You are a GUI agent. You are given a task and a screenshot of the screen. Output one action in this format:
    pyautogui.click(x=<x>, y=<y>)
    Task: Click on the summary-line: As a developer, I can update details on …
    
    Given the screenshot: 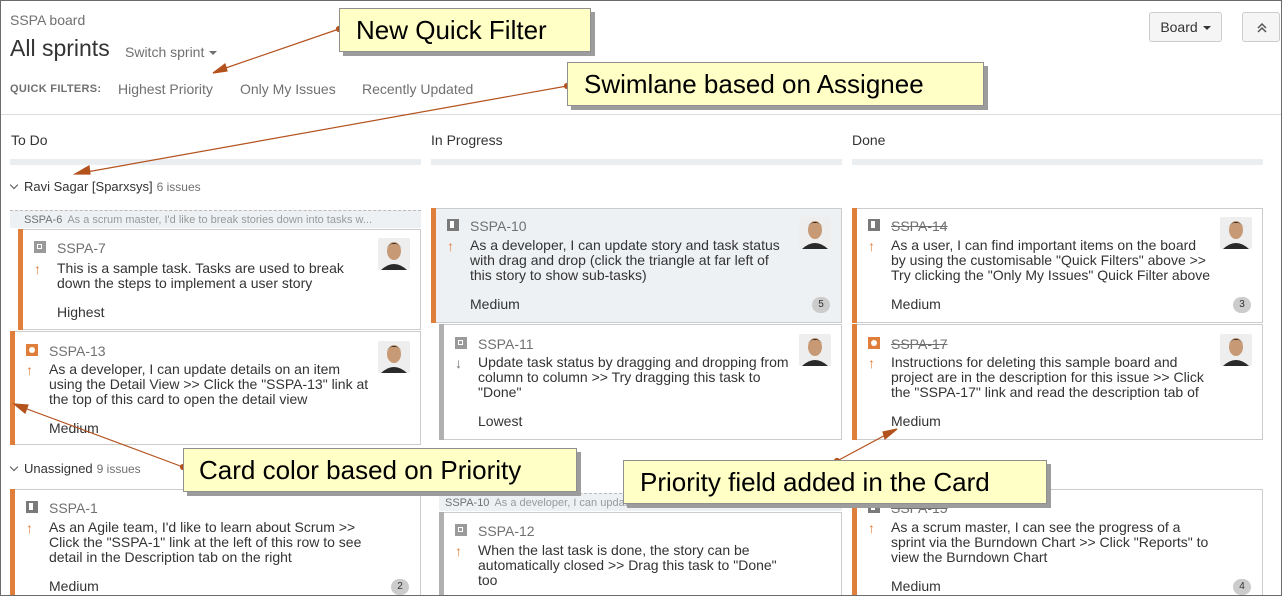 What is the action you would take?
    pyautogui.click(x=195, y=369)
    